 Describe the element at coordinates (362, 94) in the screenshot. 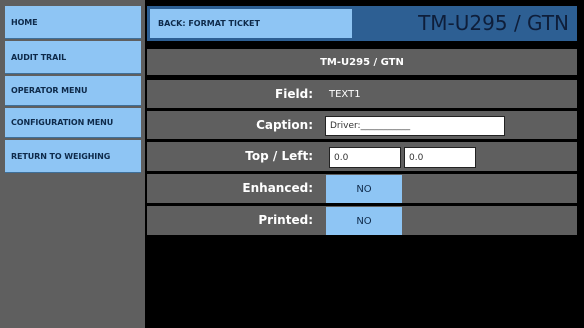

I see `field-row: Field: TEXT1` at that location.